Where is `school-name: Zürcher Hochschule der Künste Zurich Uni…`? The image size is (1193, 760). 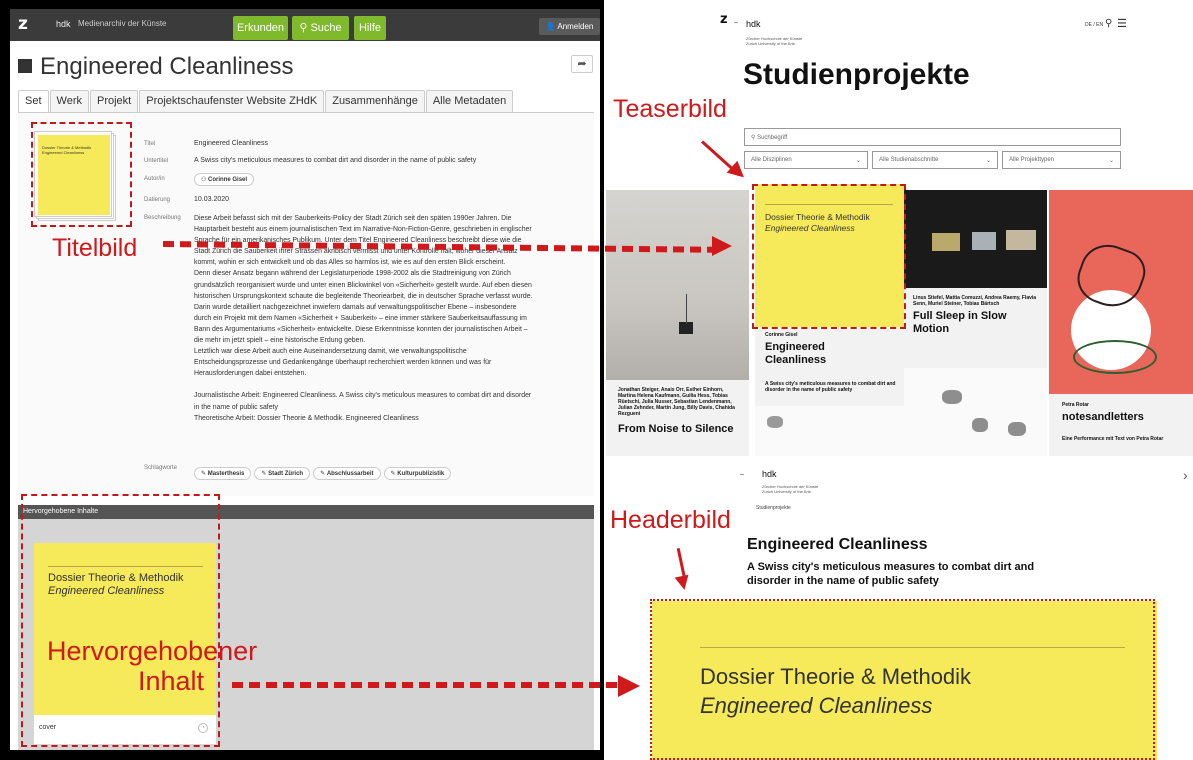
school-name: Zürcher Hochschule der Künste Zurich Uni… is located at coordinates (790, 489).